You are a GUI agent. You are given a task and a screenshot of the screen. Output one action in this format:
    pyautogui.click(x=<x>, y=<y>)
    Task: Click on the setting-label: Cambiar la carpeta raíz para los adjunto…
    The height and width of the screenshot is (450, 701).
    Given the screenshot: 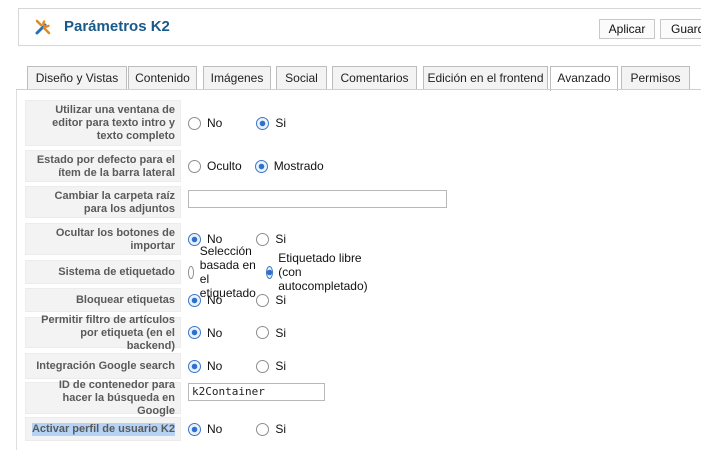 What is the action you would take?
    pyautogui.click(x=103, y=202)
    